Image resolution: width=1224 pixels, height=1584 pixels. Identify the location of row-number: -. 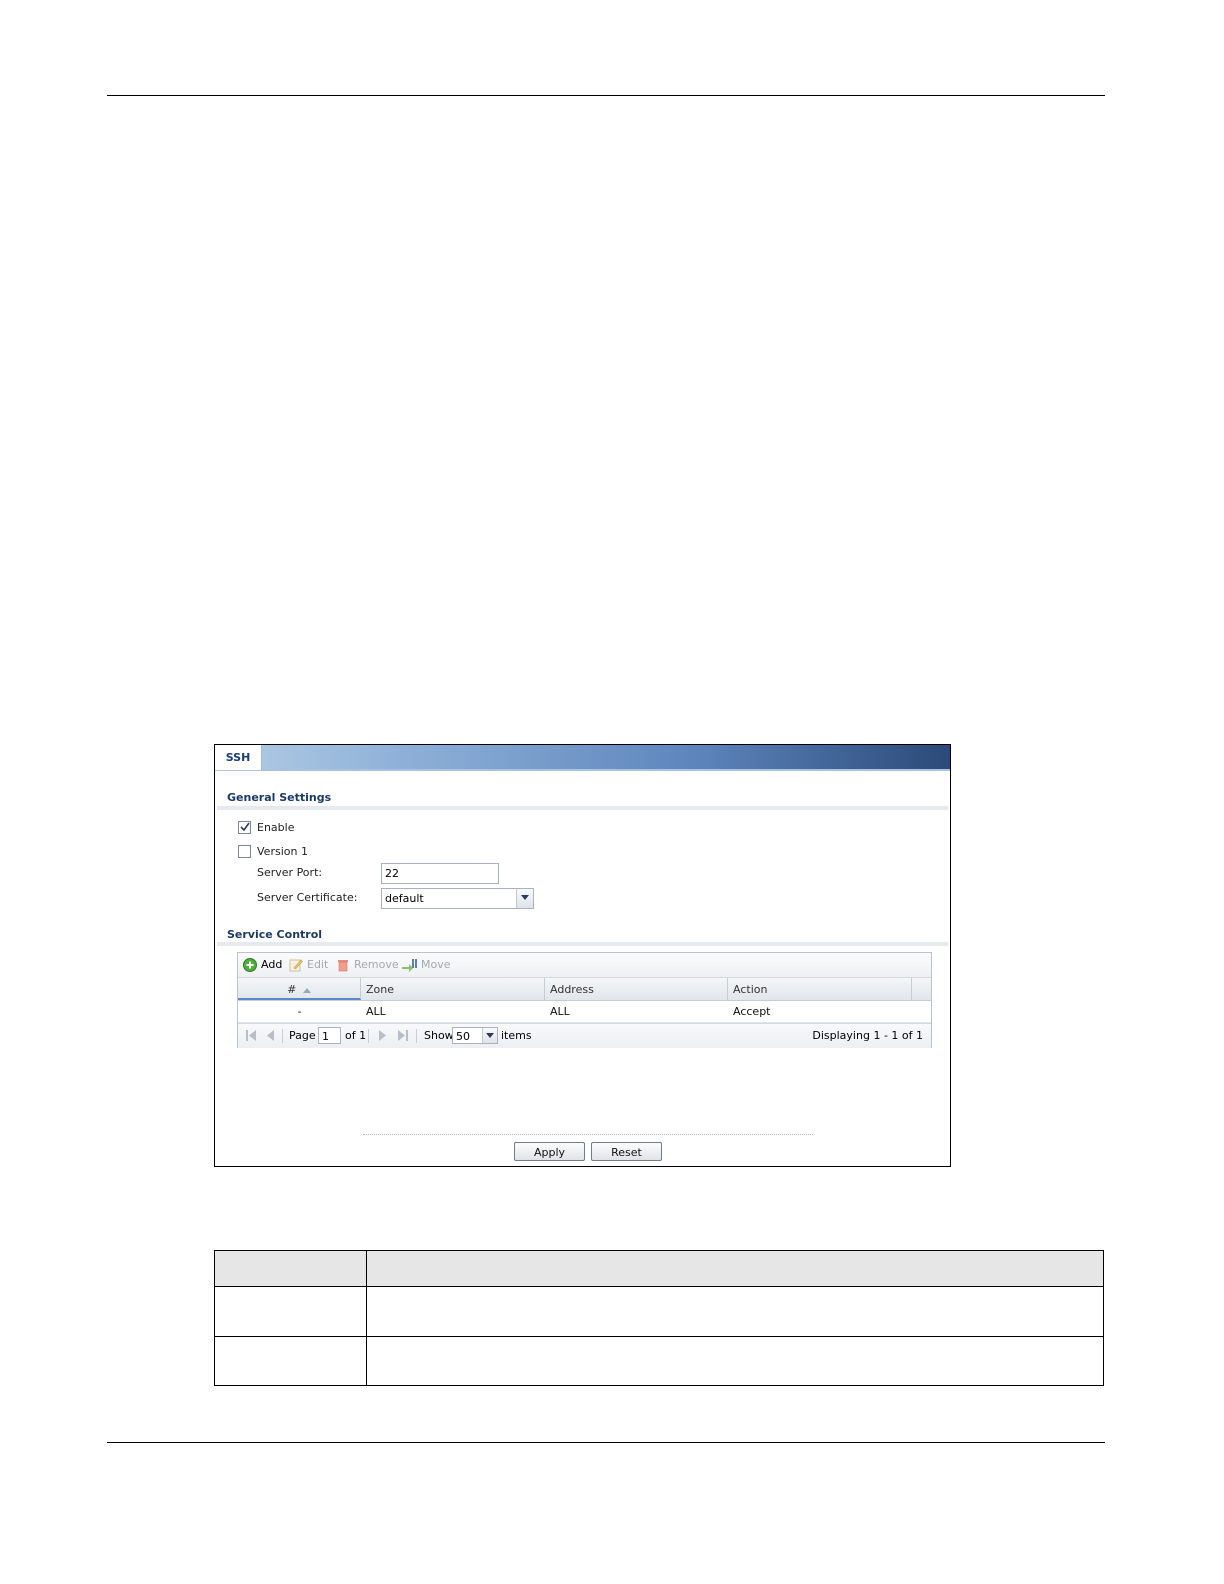
(299, 1011).